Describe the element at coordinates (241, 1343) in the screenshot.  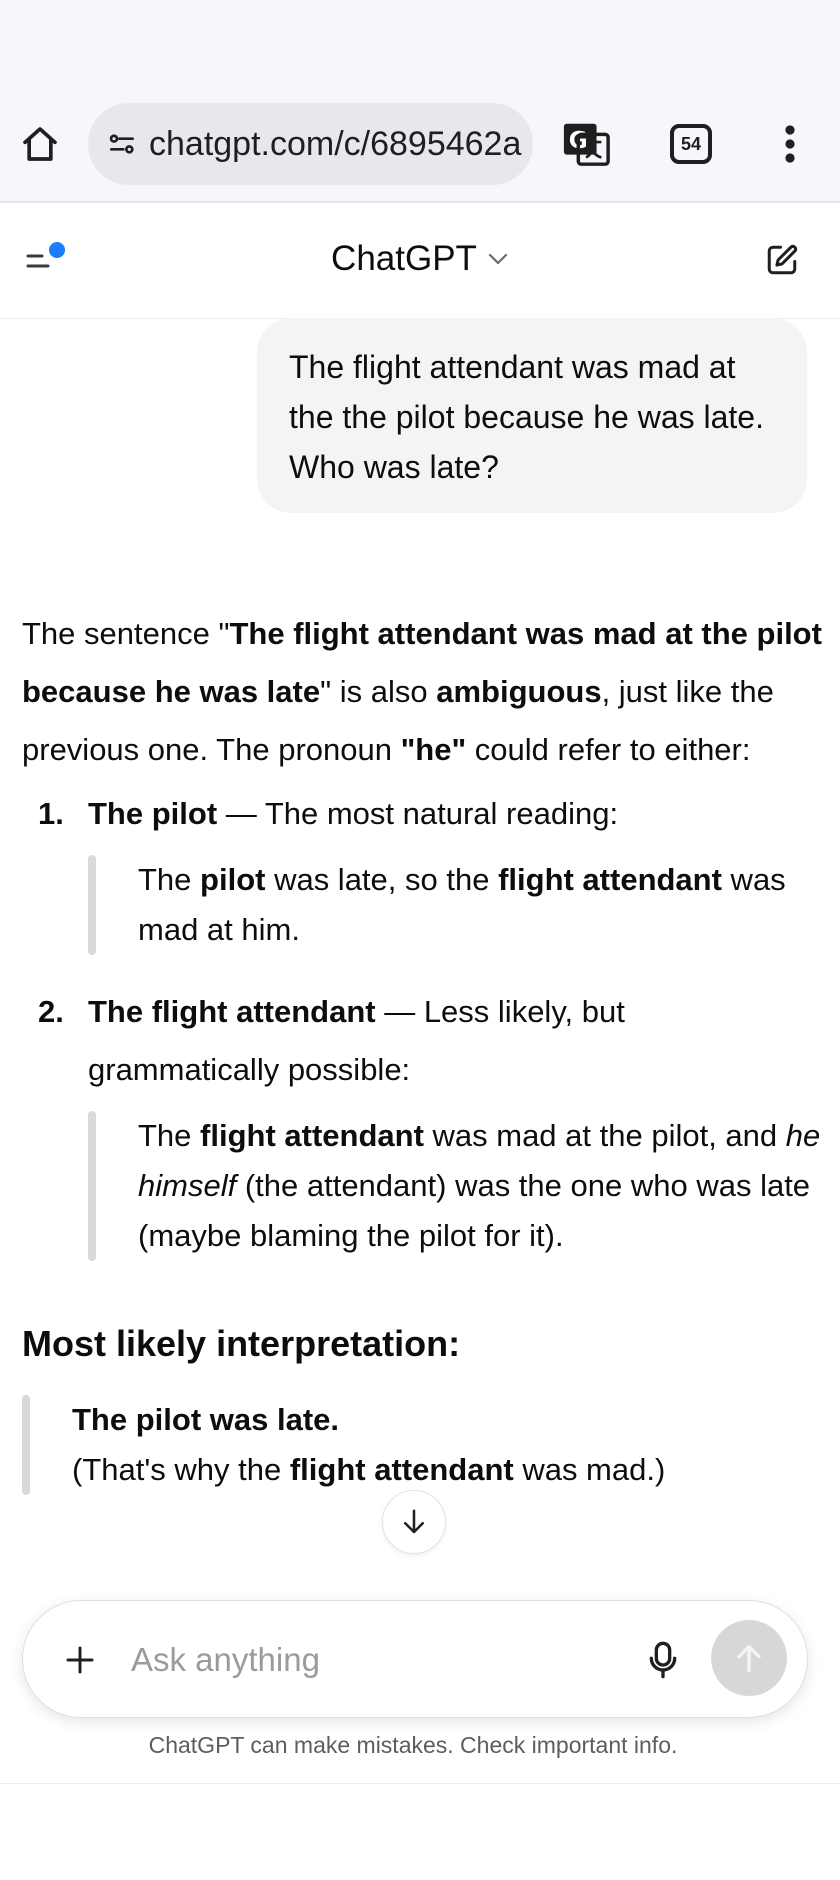
I see `section-heading: Most likely interpretation:` at that location.